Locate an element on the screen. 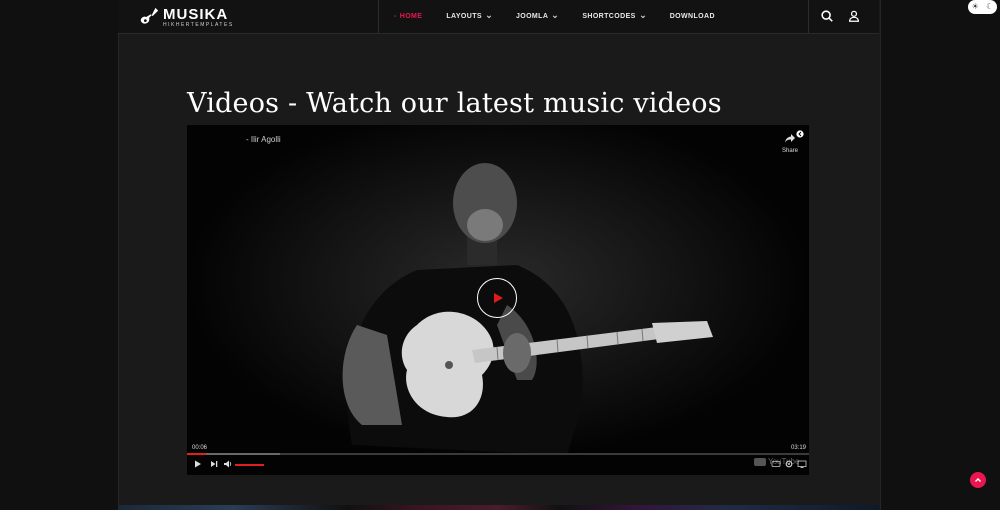 The width and height of the screenshot is (1000, 510). nav-item-download: DOWNLOAD is located at coordinates (692, 16).